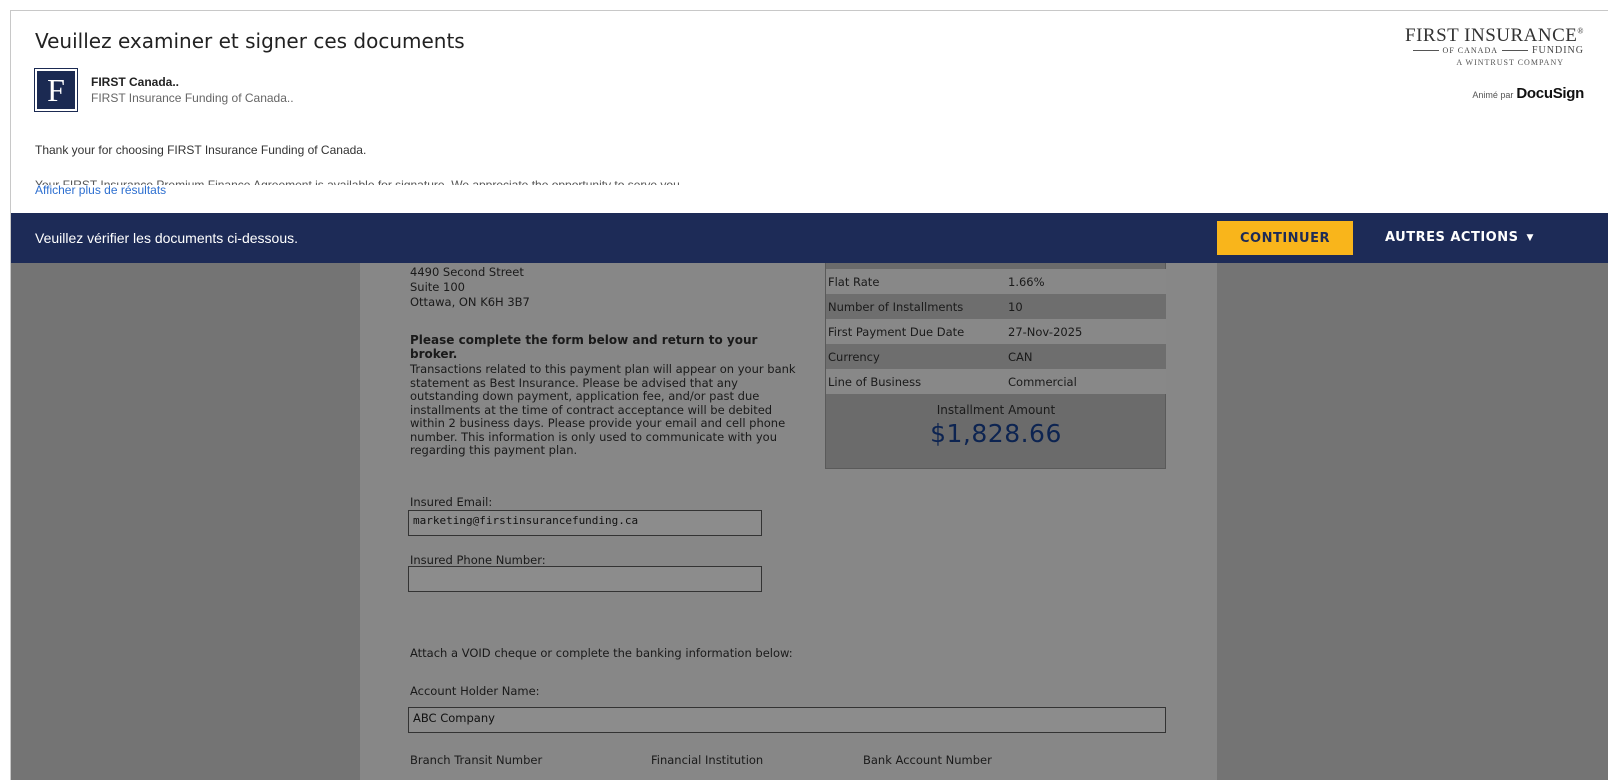  Describe the element at coordinates (1045, 331) in the screenshot. I see `row-value: 27-Nov-2025` at that location.